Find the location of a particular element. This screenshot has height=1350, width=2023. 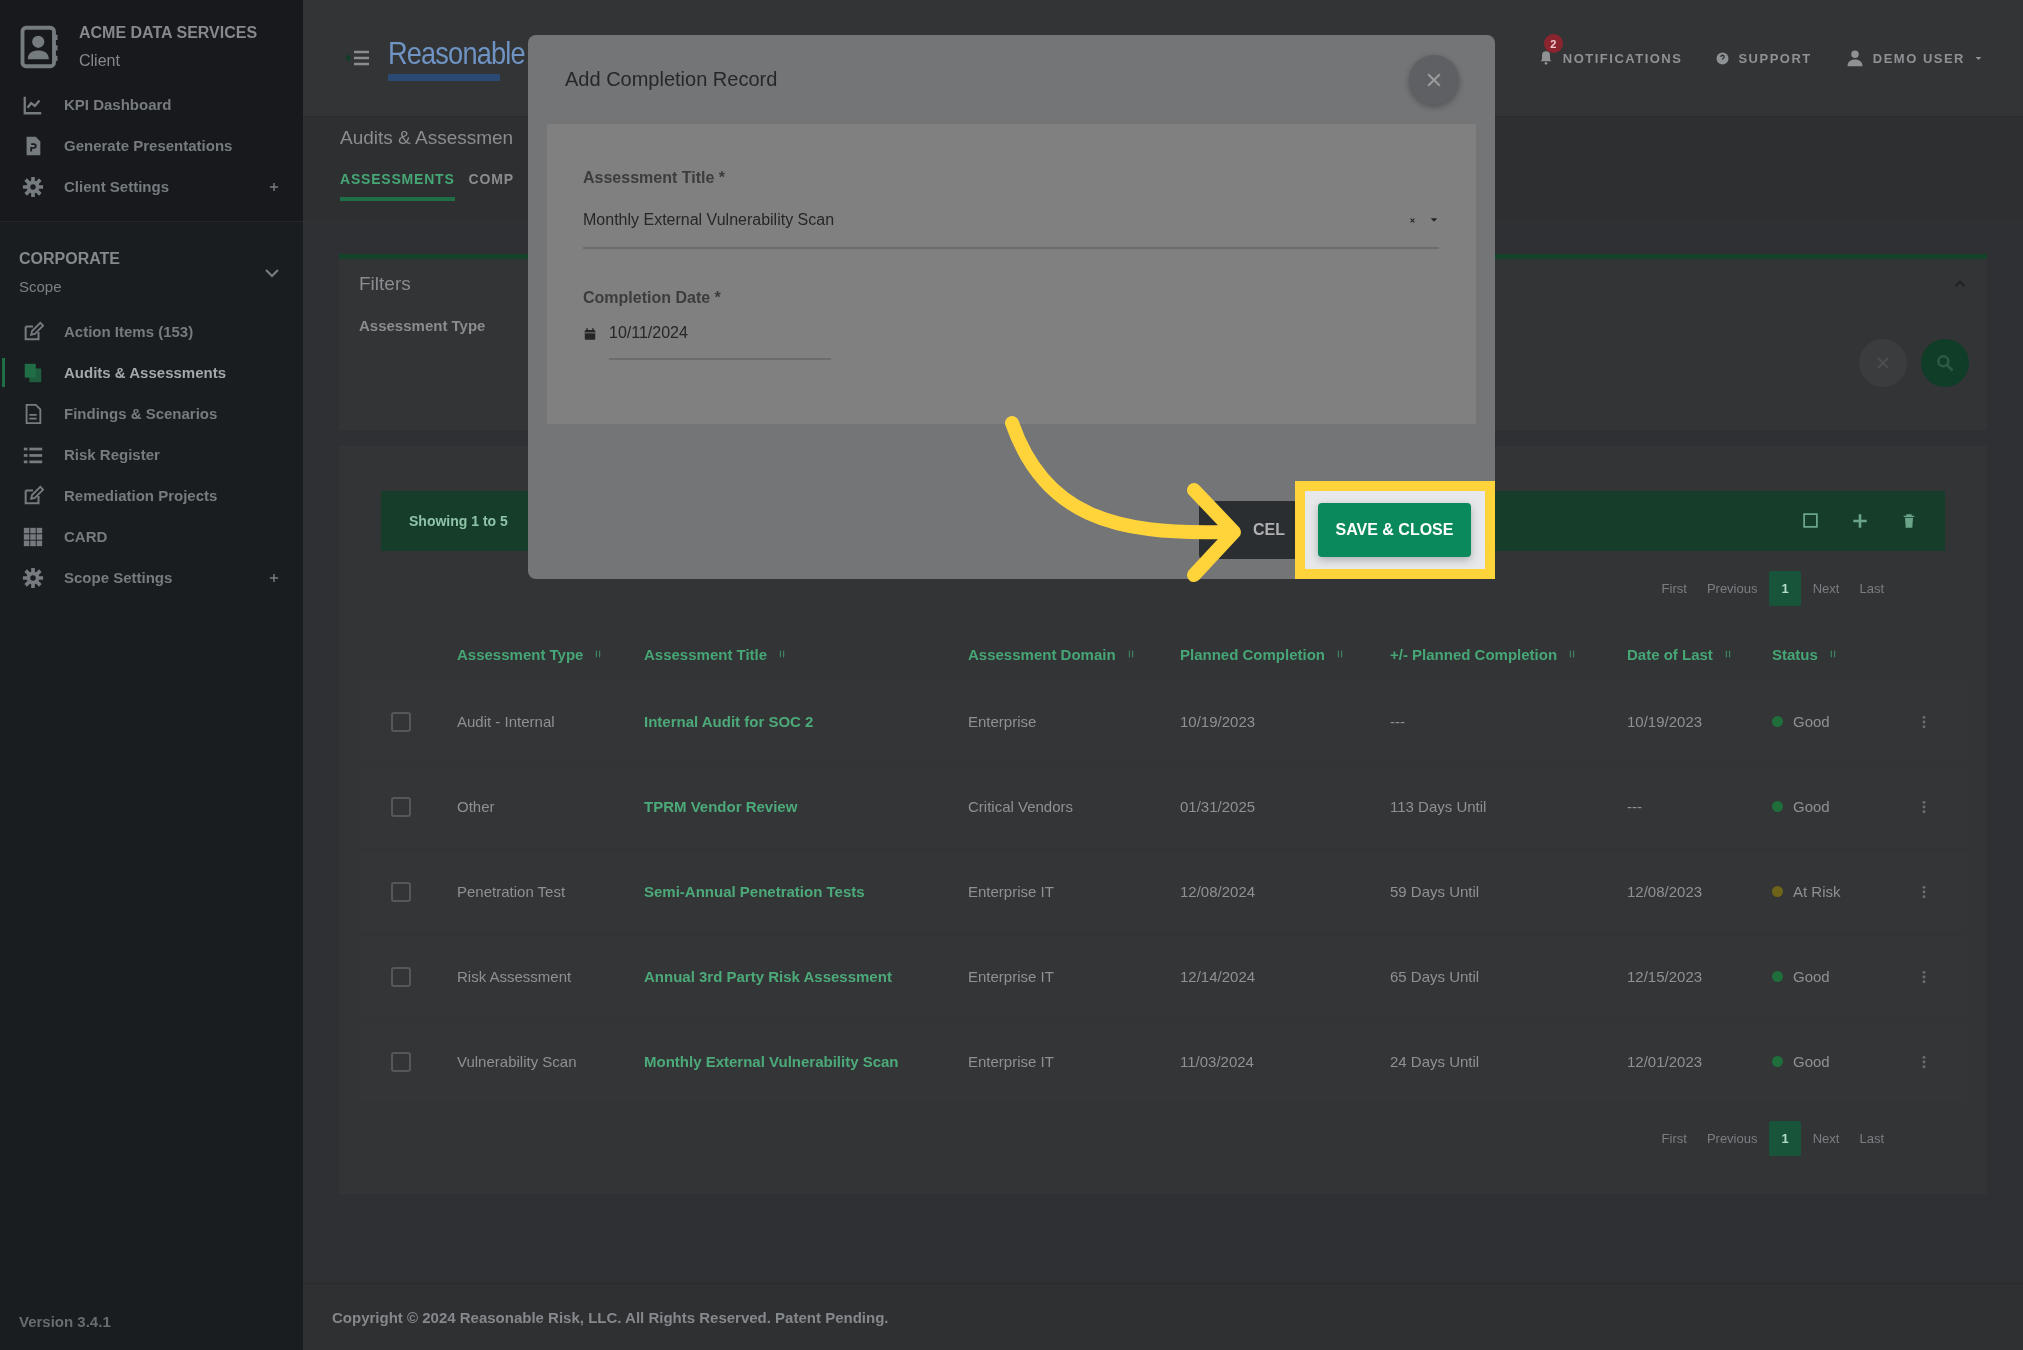

table-cell-text: Risk Assessment is located at coordinates (515, 976).